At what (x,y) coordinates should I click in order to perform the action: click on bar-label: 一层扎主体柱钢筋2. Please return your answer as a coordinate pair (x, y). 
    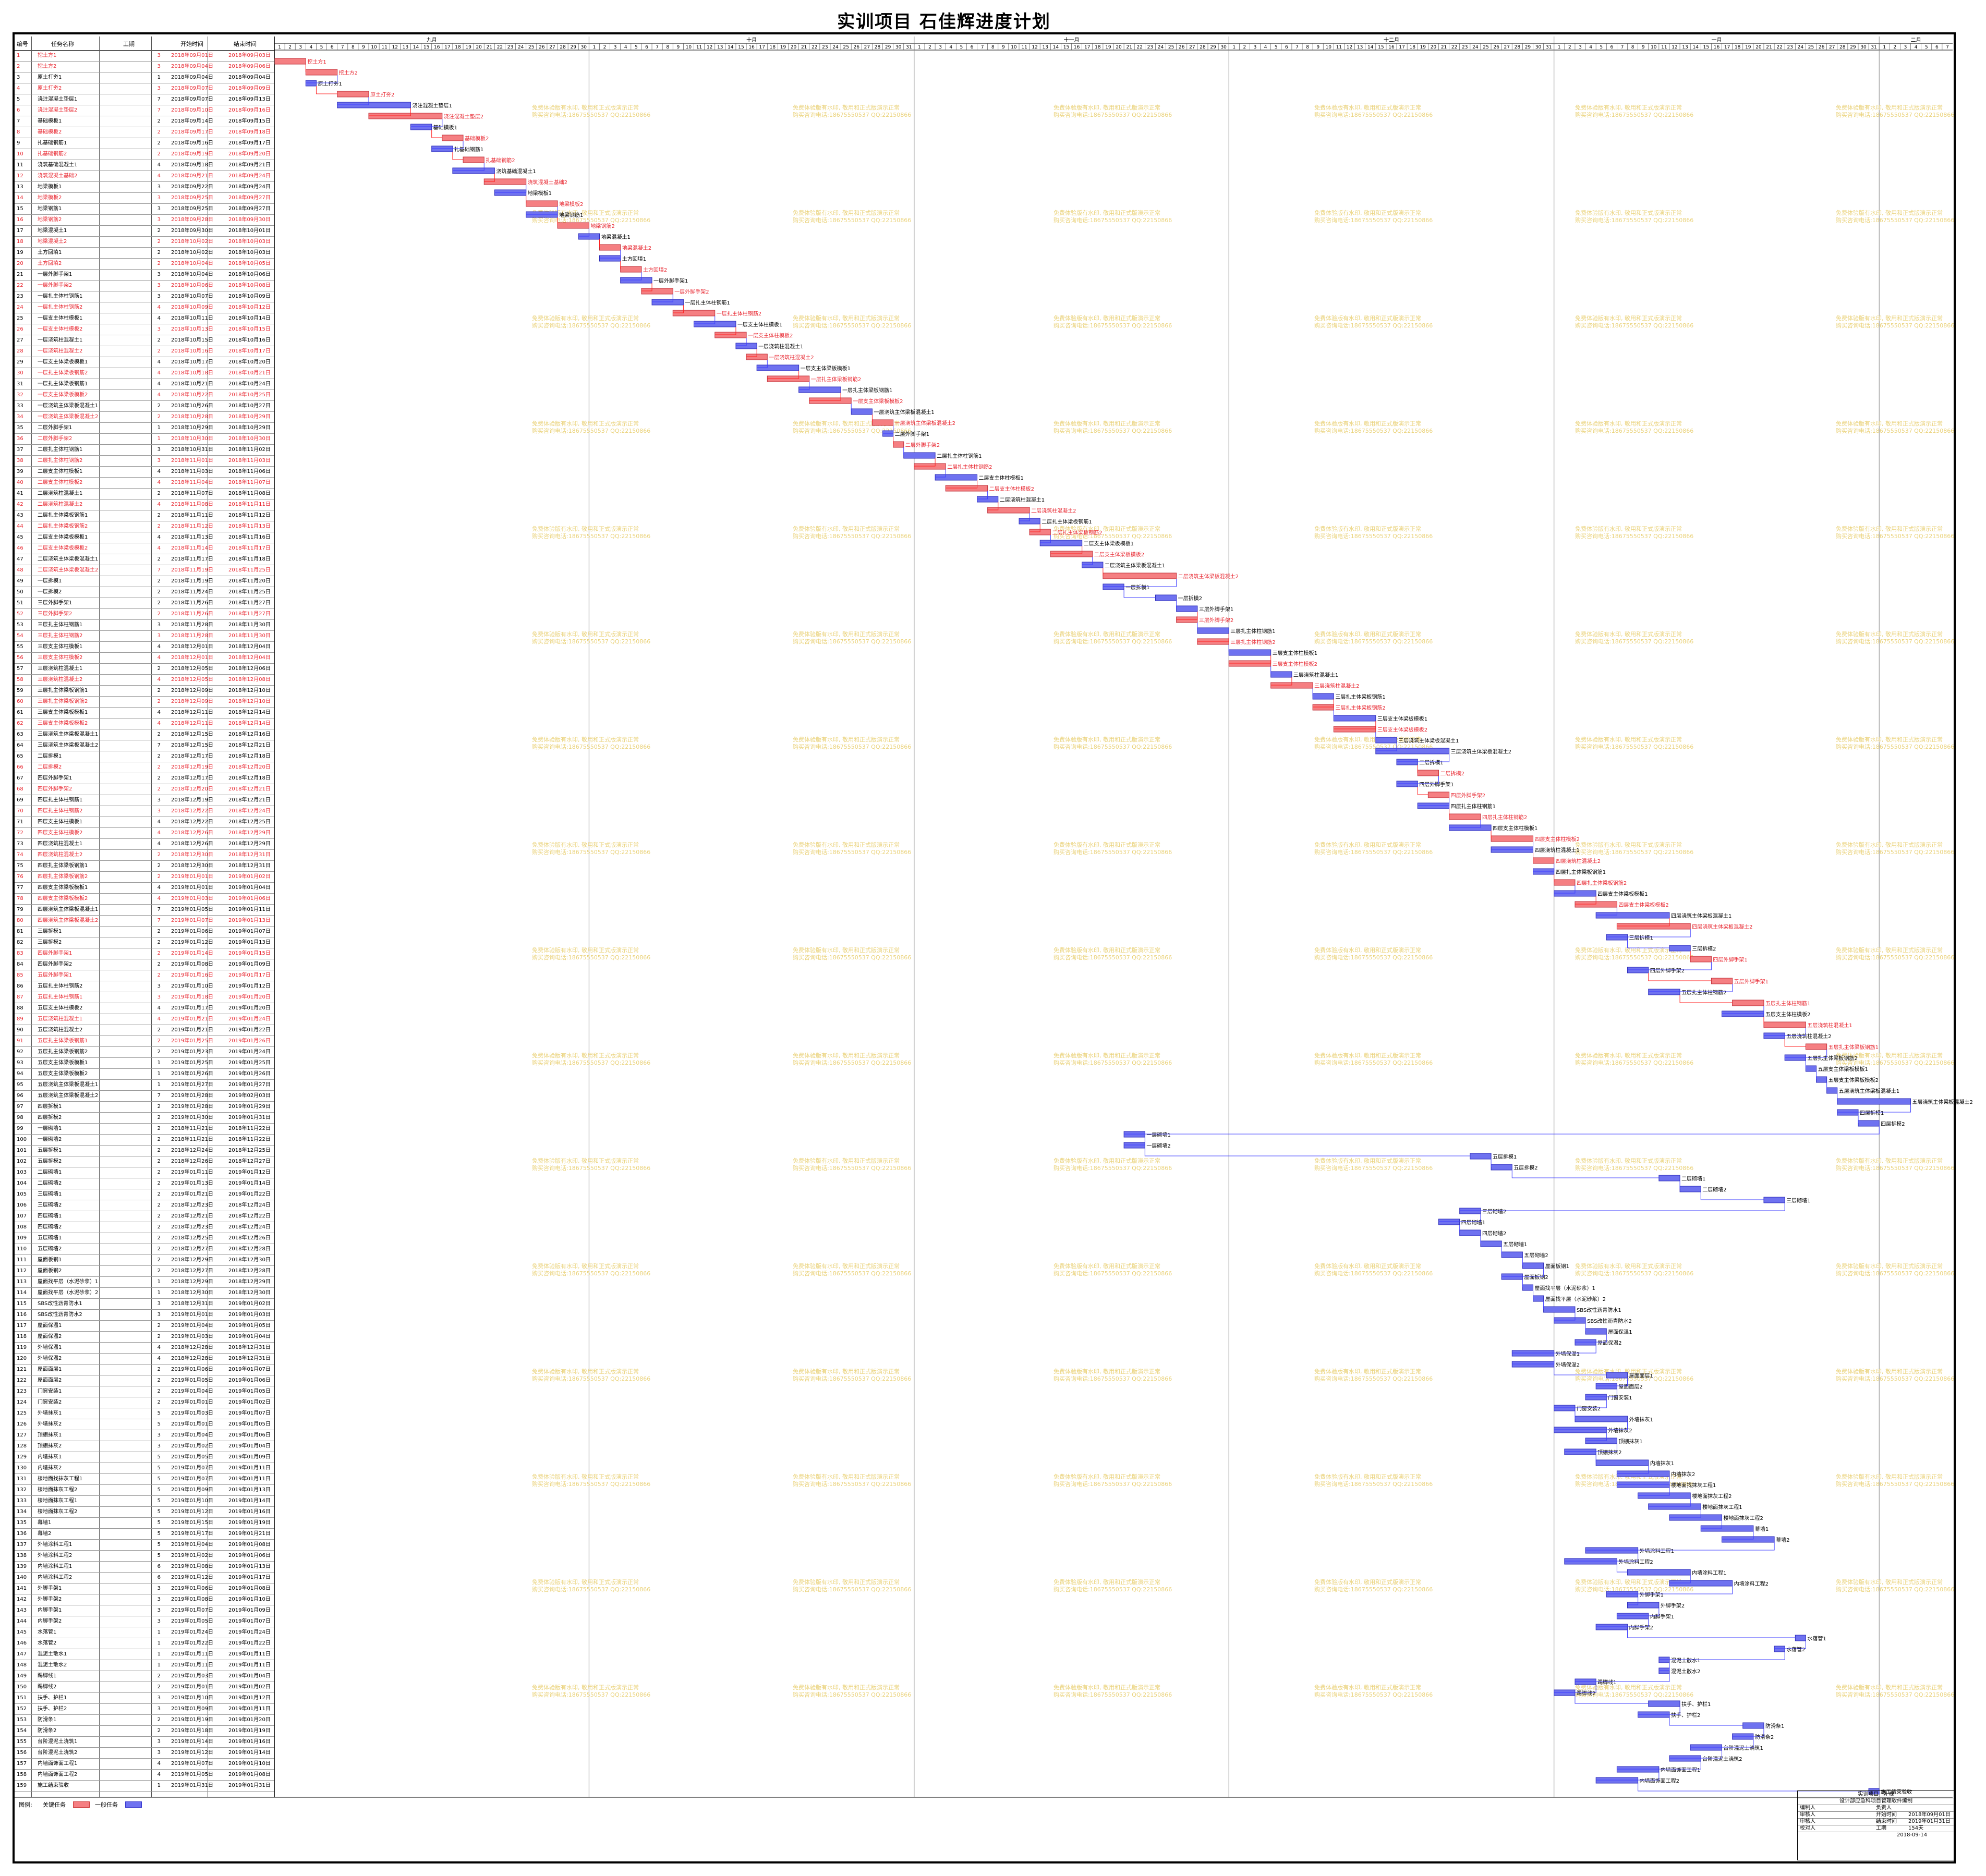
    Looking at the image, I should click on (739, 314).